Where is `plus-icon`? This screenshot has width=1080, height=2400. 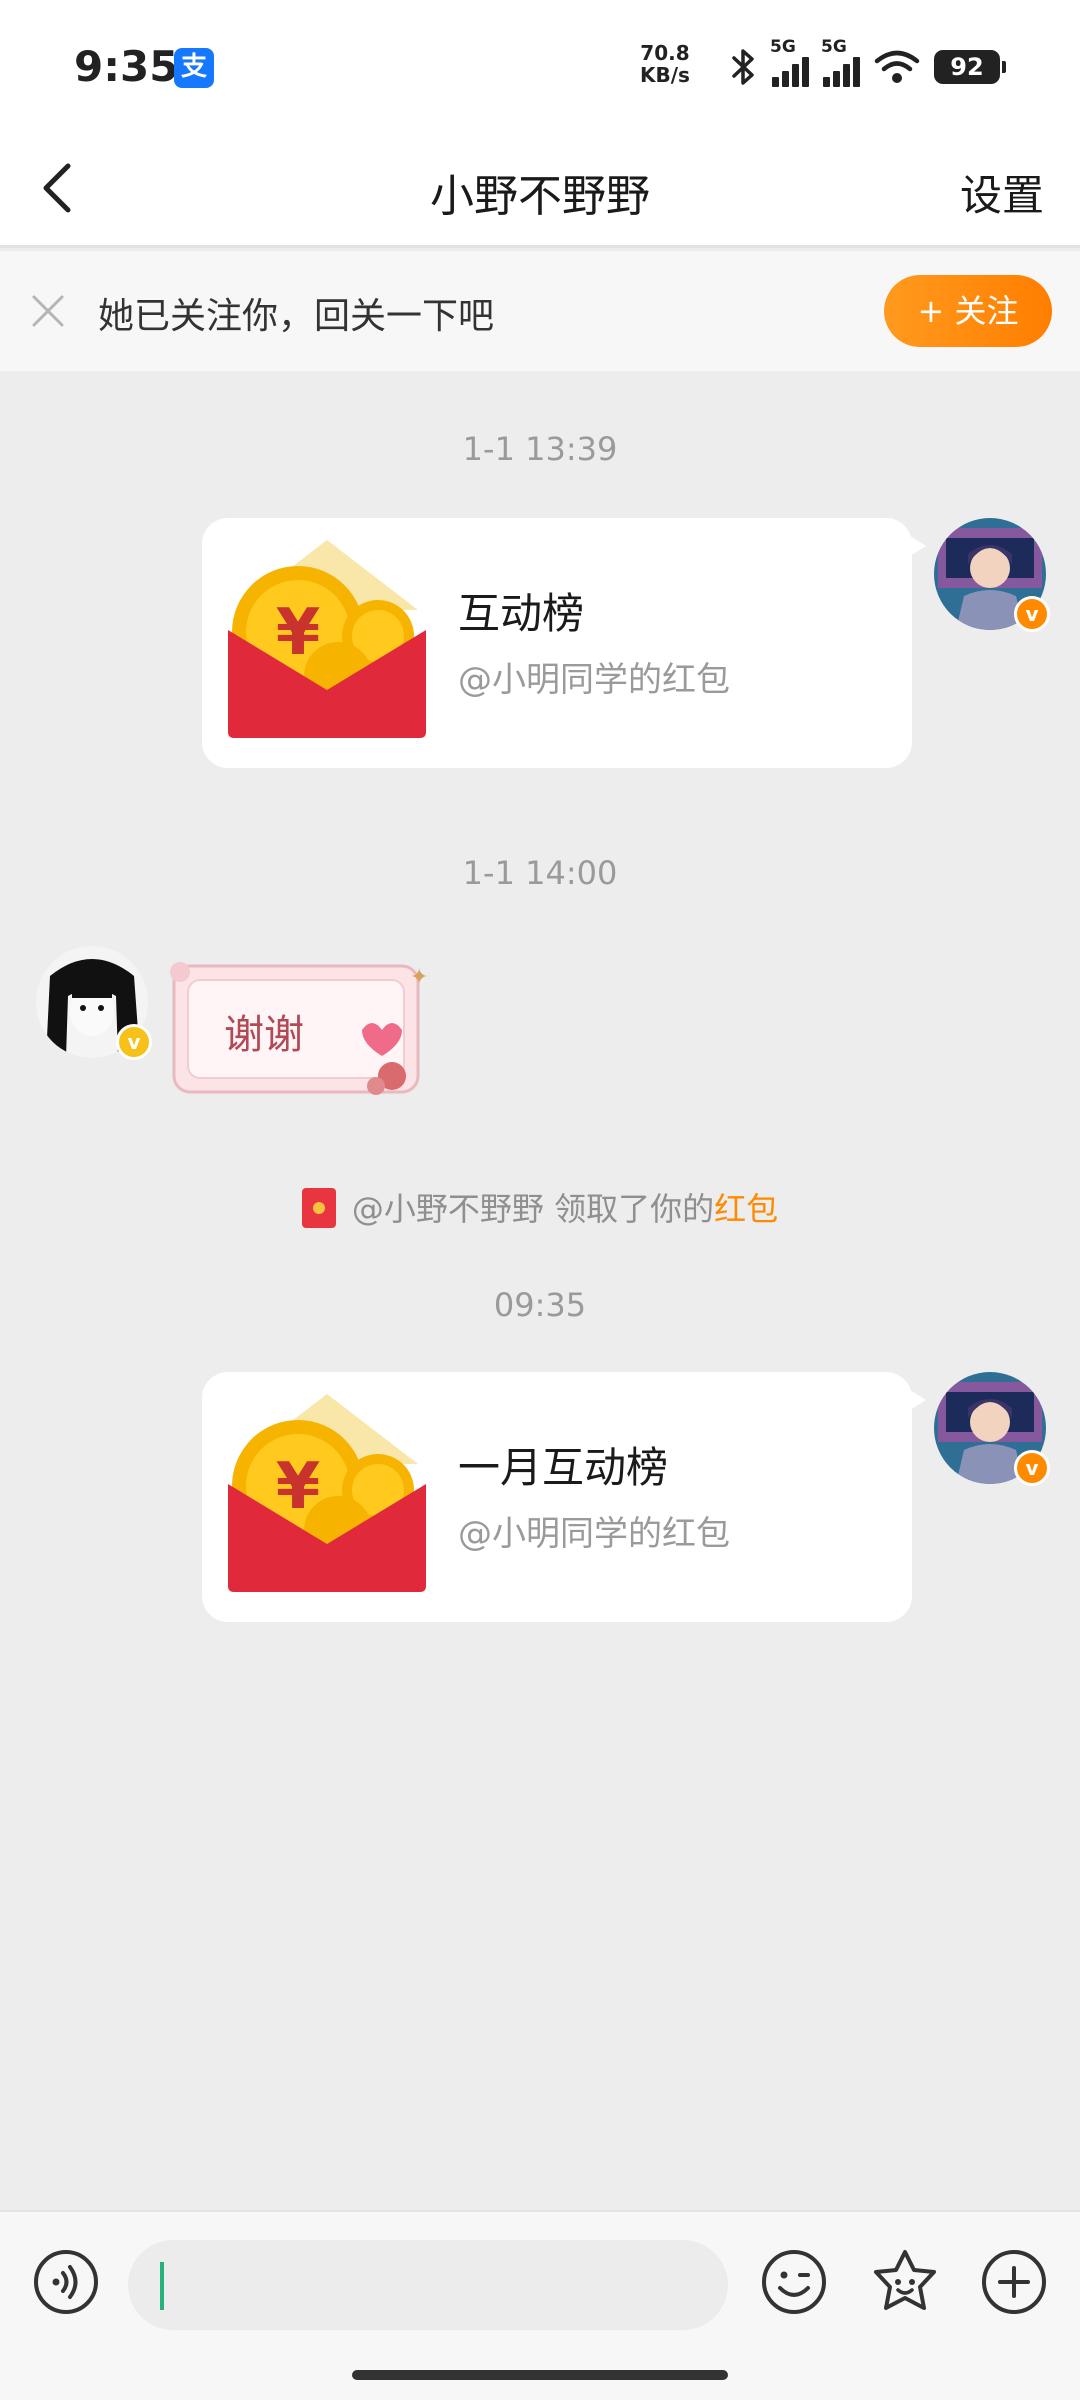
plus-icon is located at coordinates (1014, 2282).